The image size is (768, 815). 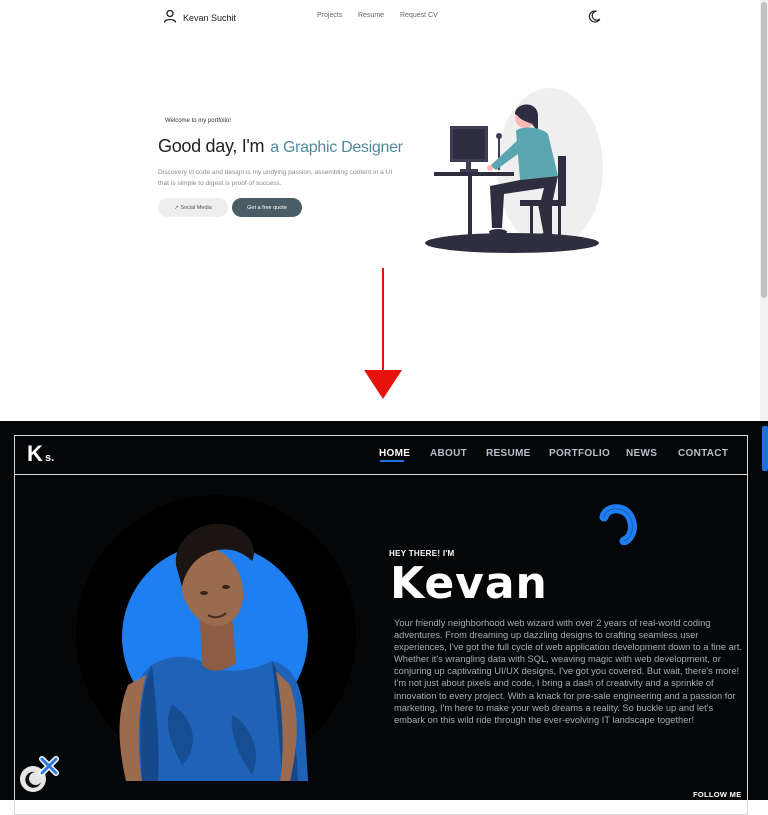 What do you see at coordinates (371, 15) in the screenshot?
I see `nav-resume: Resume` at bounding box center [371, 15].